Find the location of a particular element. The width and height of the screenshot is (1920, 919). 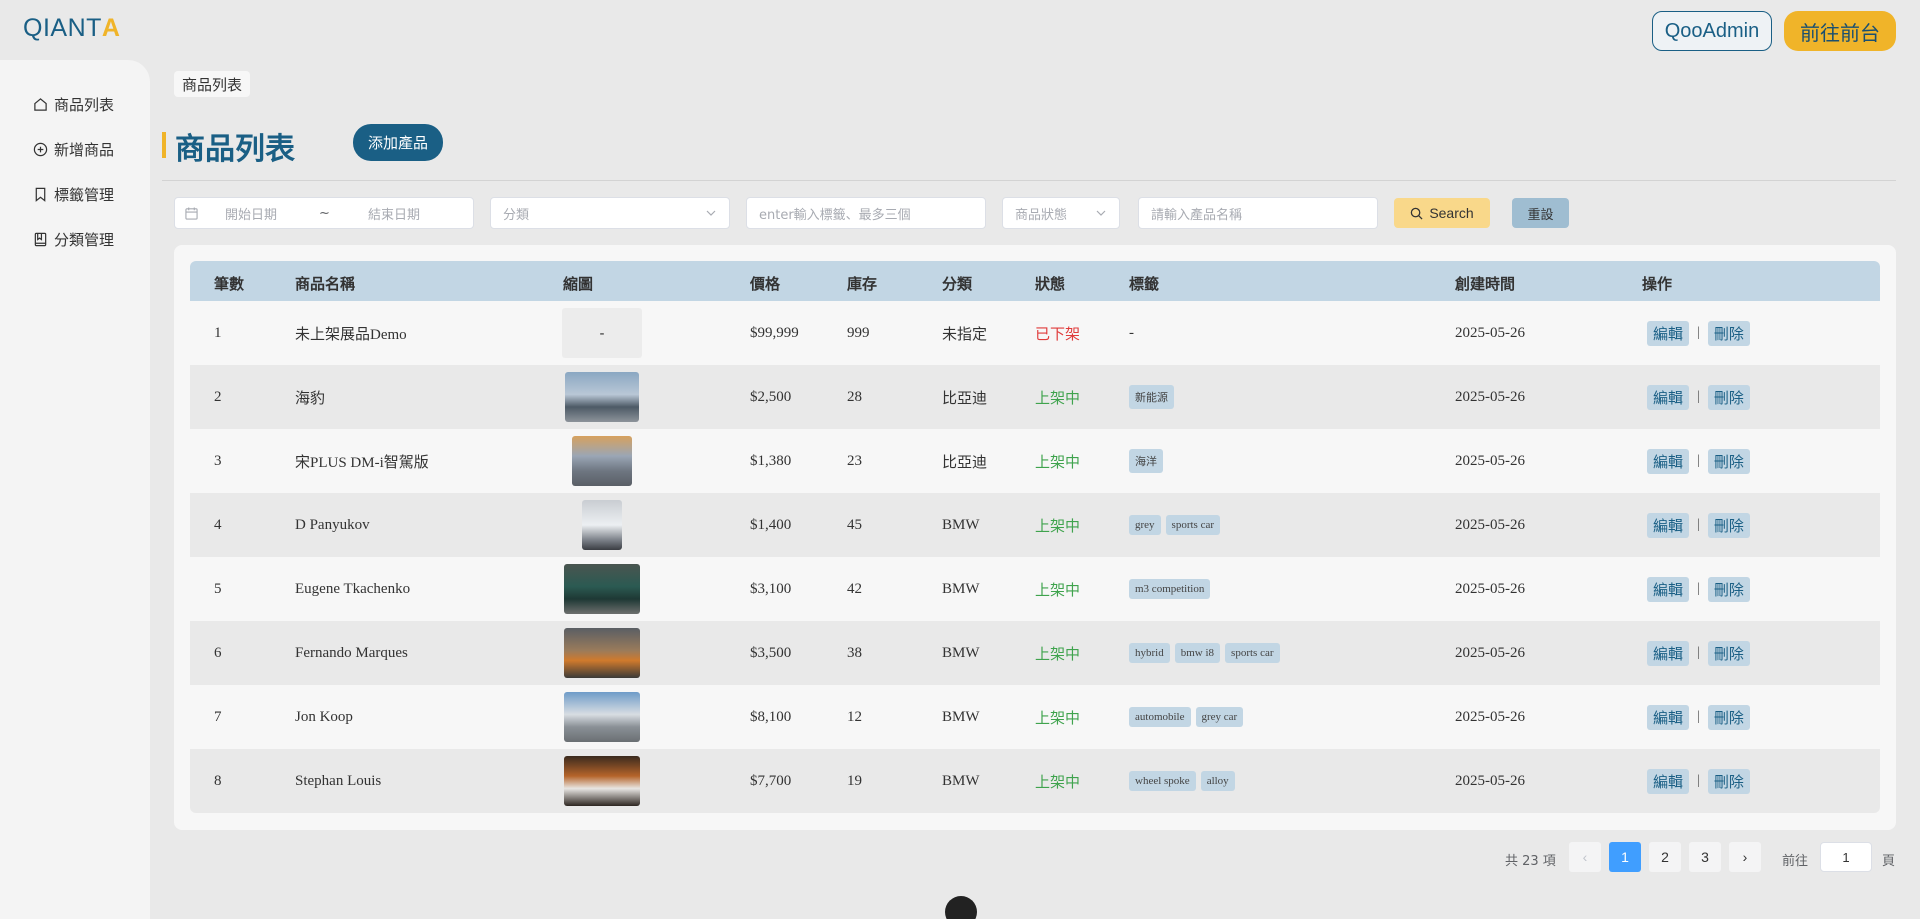

column-header: 分類 is located at coordinates (957, 284).